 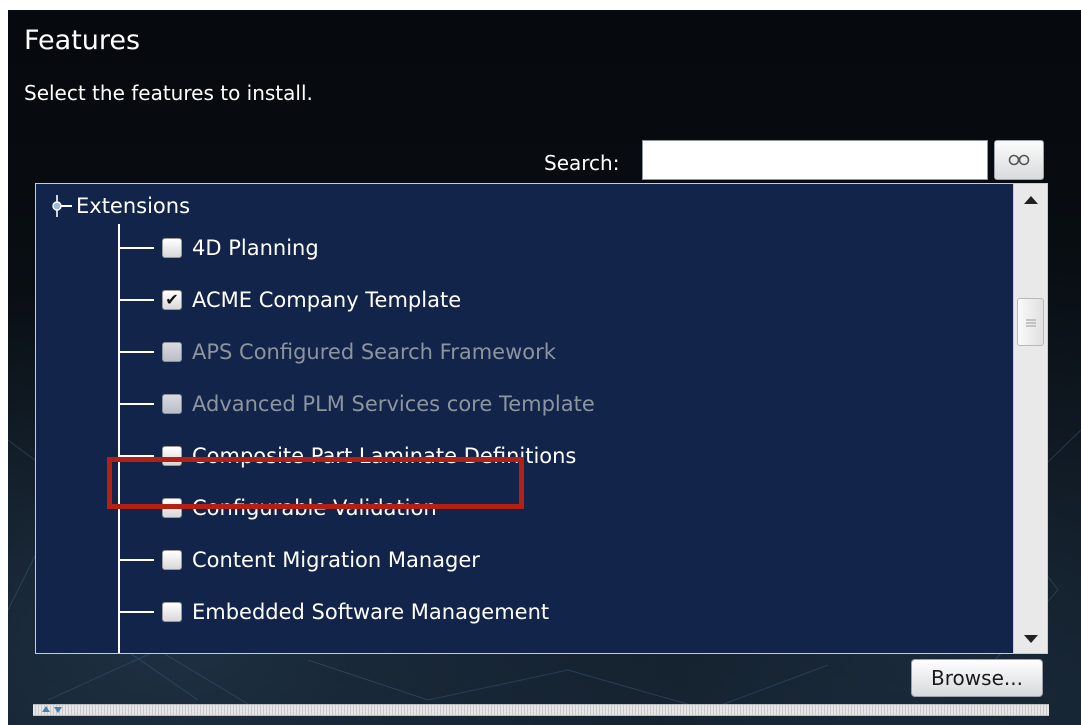 I want to click on scroll-down-button, so click(x=1030, y=638).